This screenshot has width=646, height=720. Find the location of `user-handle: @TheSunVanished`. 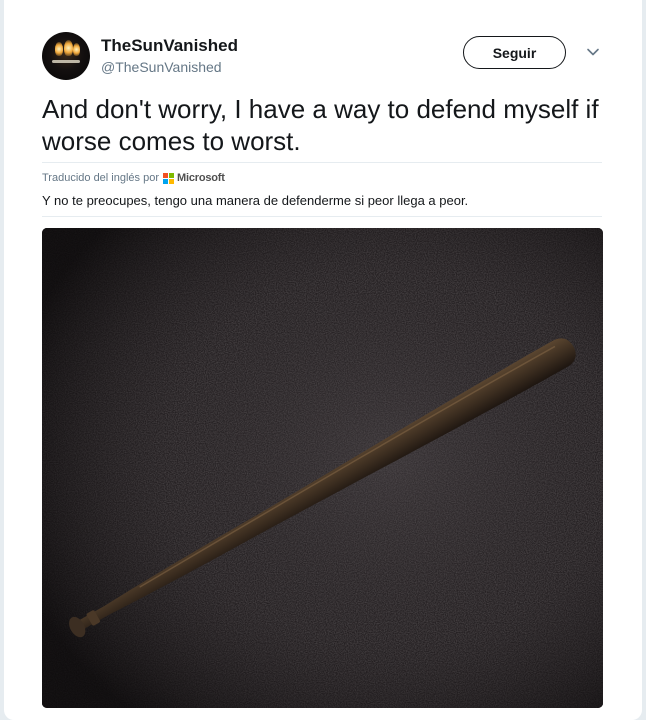

user-handle: @TheSunVanished is located at coordinates (161, 67).